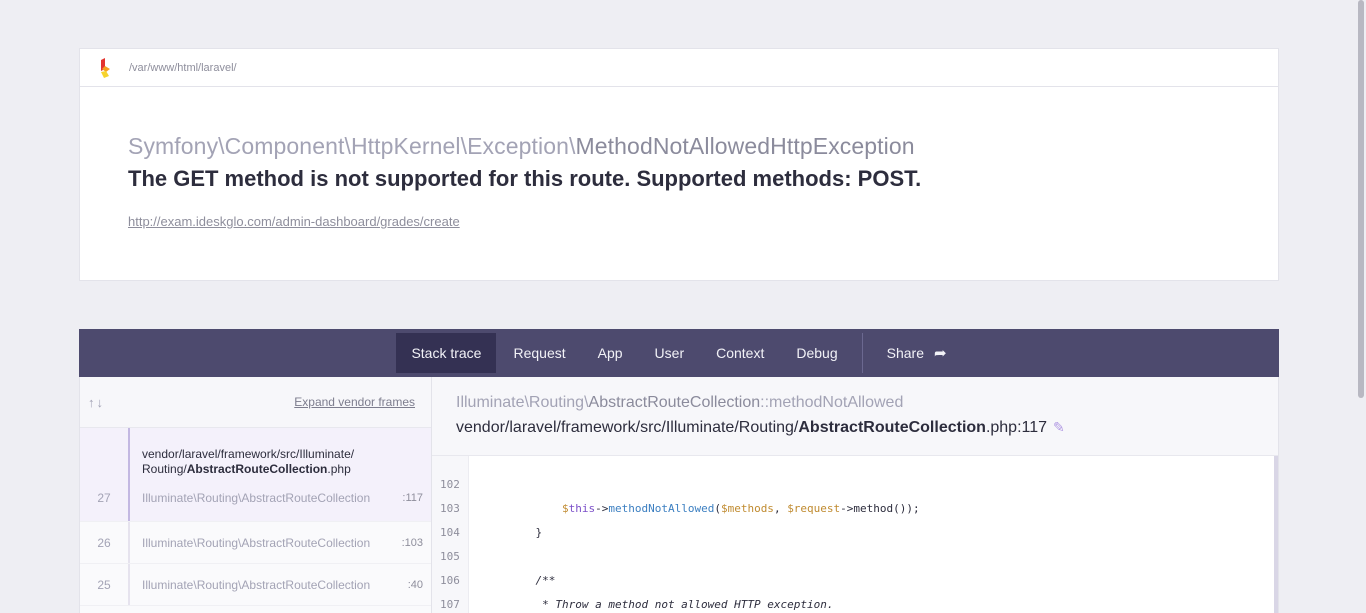 Image resolution: width=1366 pixels, height=613 pixels. Describe the element at coordinates (610, 353) in the screenshot. I see `tab-app: App` at that location.